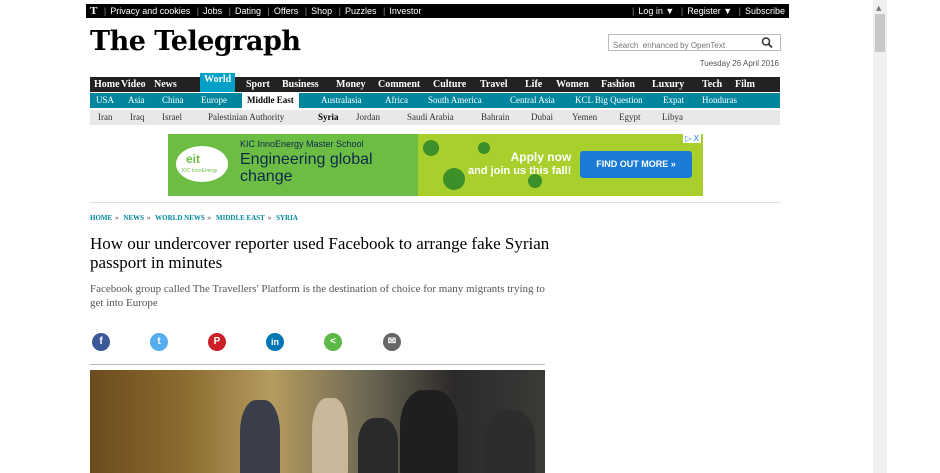  Describe the element at coordinates (105, 100) in the screenshot. I see `region-usa: USA` at that location.